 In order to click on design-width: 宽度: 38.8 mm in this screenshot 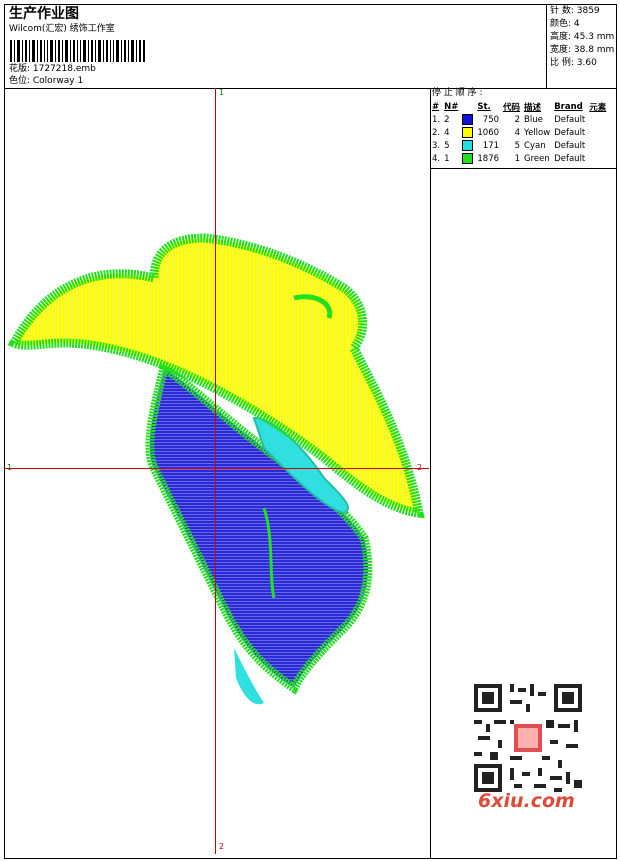, I will do `click(582, 50)`.